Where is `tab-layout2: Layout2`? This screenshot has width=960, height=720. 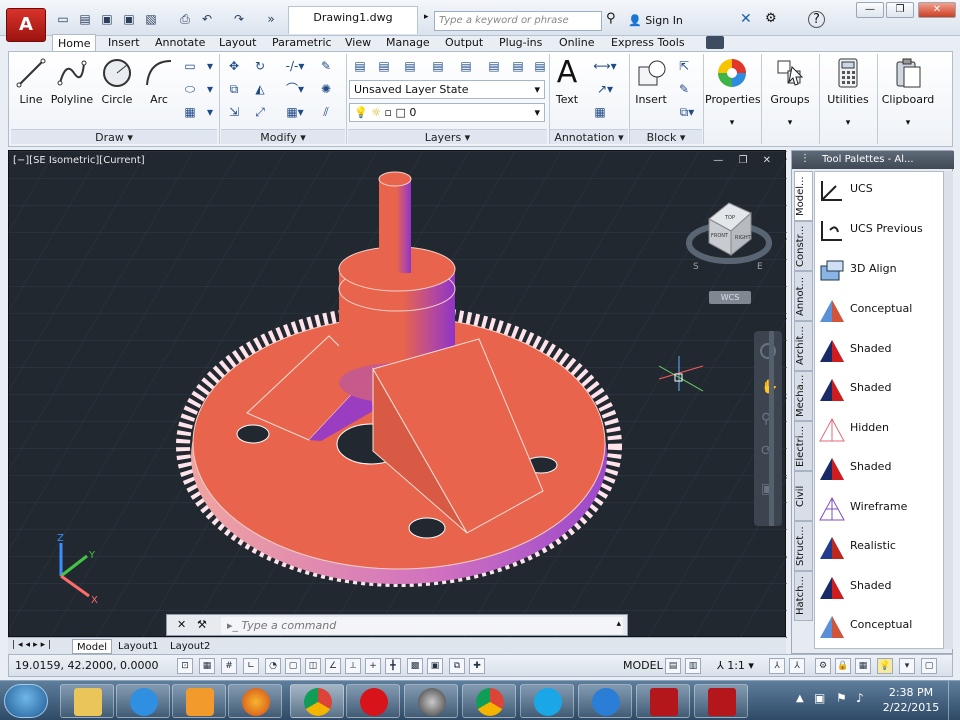
tab-layout2: Layout2 is located at coordinates (190, 646).